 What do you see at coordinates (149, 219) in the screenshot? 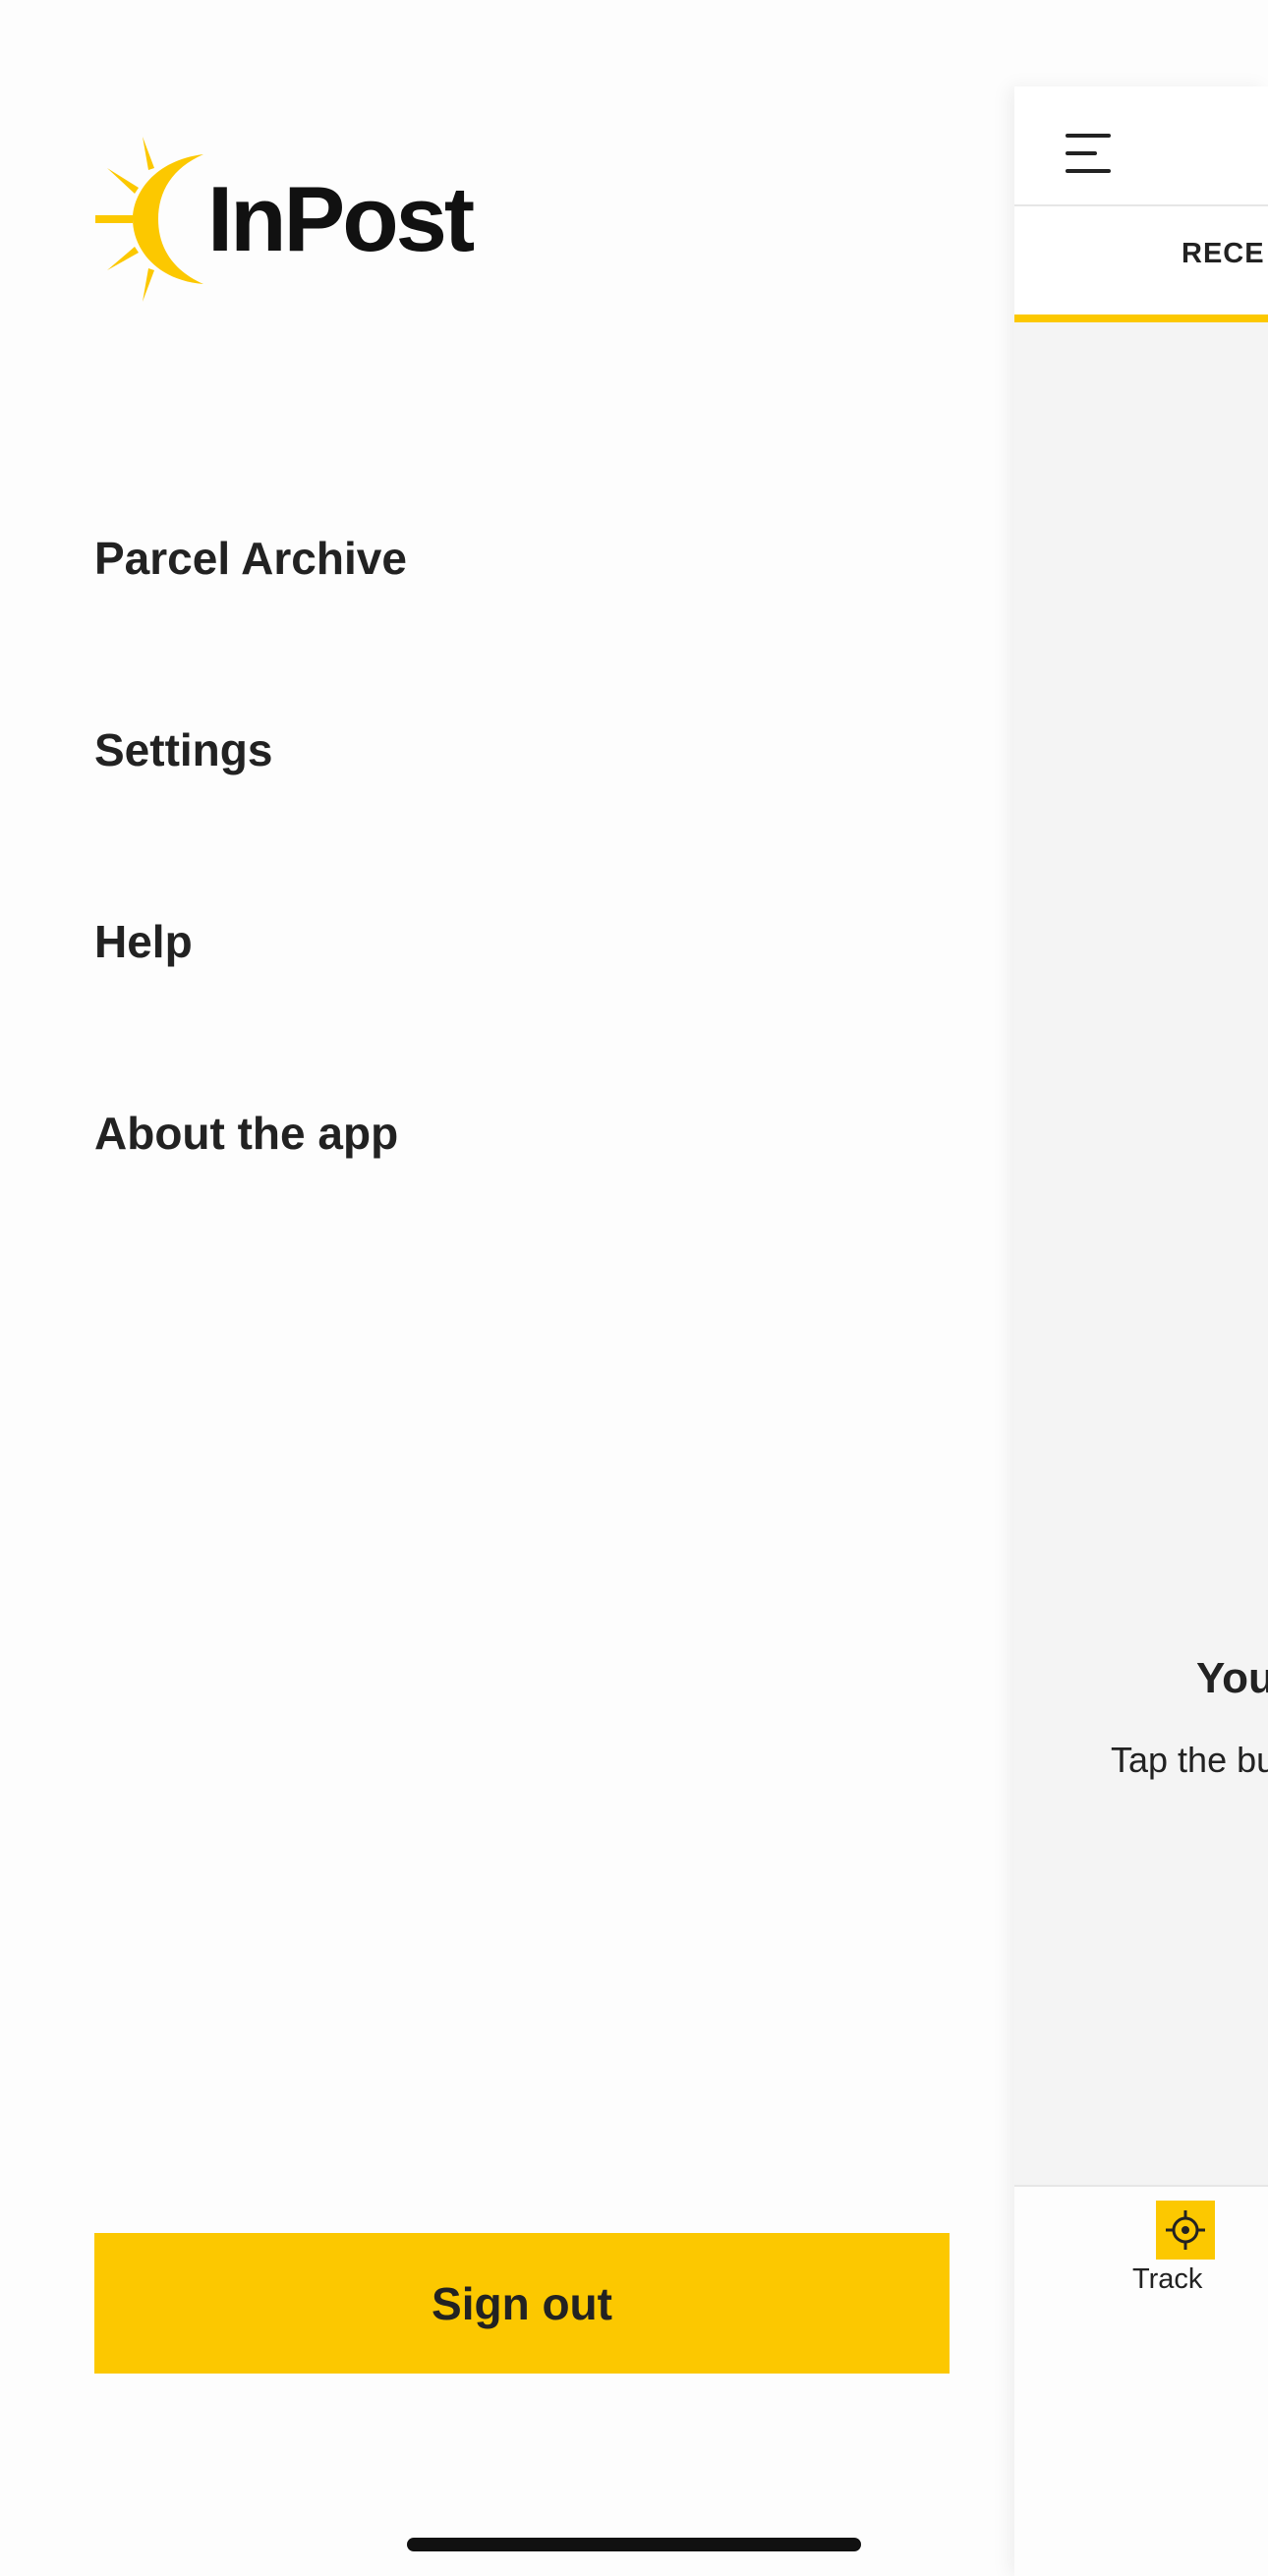
I see `sun-logo-icon` at bounding box center [149, 219].